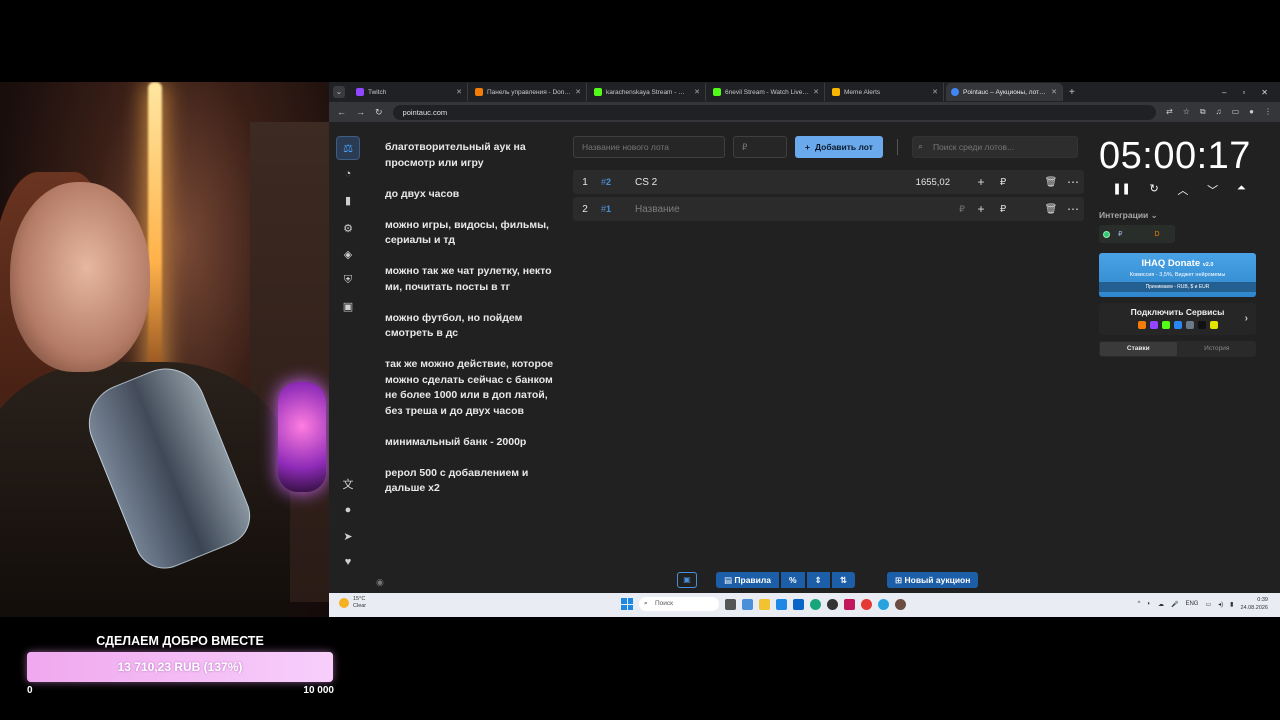 The width and height of the screenshot is (1280, 720). Describe the element at coordinates (1224, 92) in the screenshot. I see `minimize-icon: –` at that location.